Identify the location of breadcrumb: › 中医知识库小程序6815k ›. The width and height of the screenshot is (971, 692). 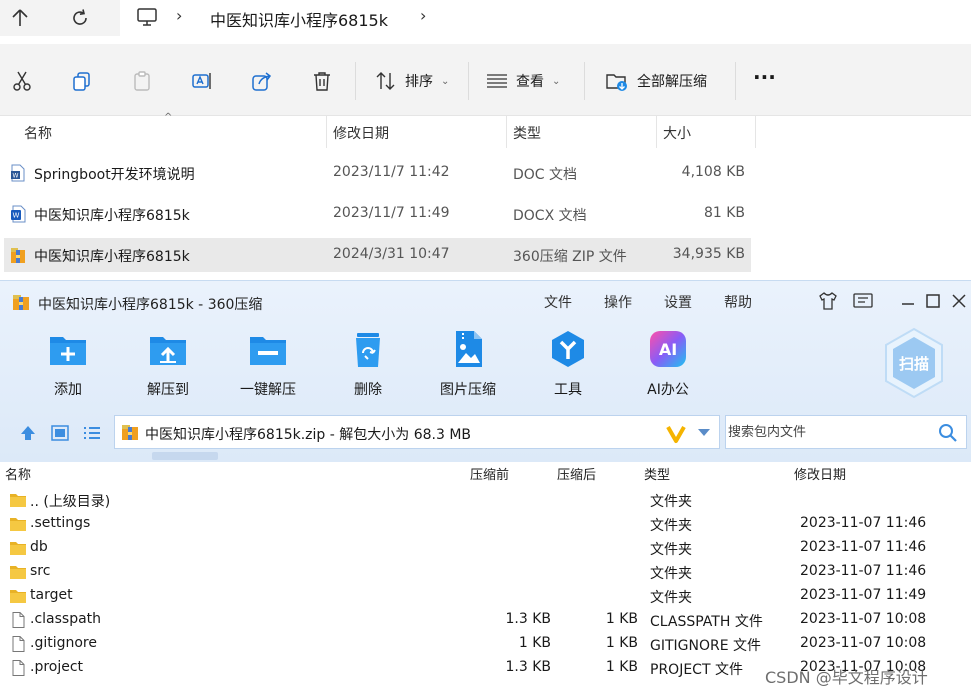
(545, 18).